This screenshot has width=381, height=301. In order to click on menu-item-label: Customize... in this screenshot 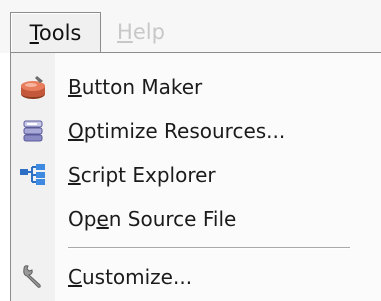, I will do `click(130, 277)`.